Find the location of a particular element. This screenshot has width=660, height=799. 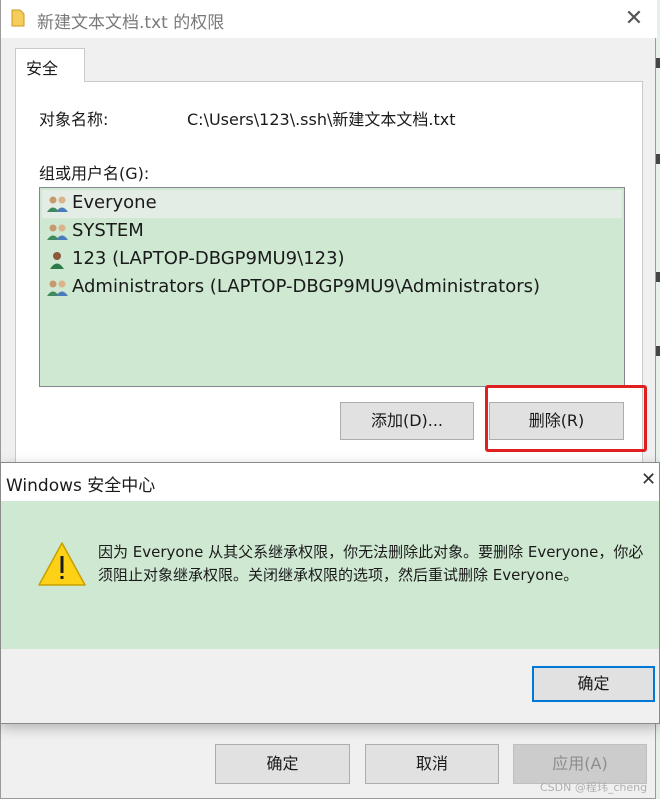

list-item: 123 (LAPTOP-DBGP9MU9\123) is located at coordinates (332, 260).